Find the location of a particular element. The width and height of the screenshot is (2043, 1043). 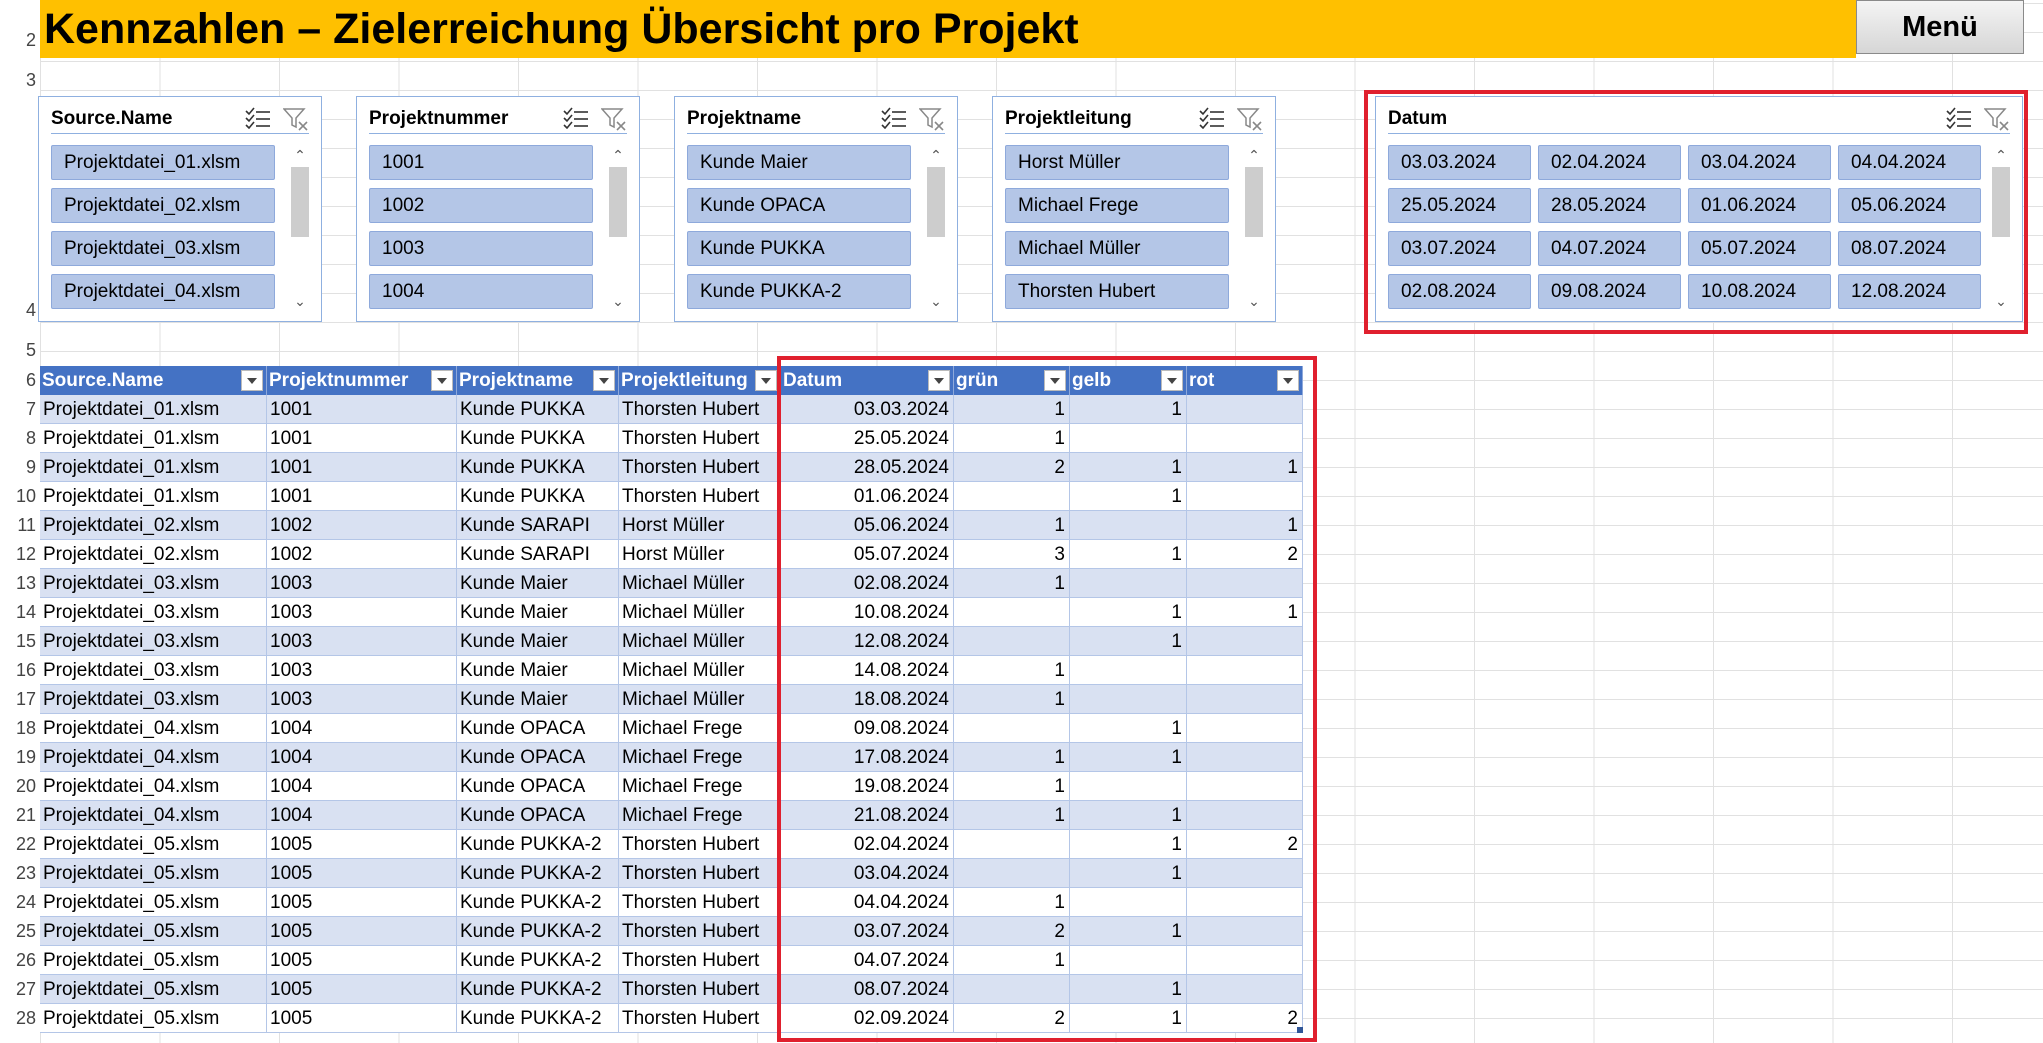

slicer-item: Projektdatei_01.xlsm is located at coordinates (163, 162).